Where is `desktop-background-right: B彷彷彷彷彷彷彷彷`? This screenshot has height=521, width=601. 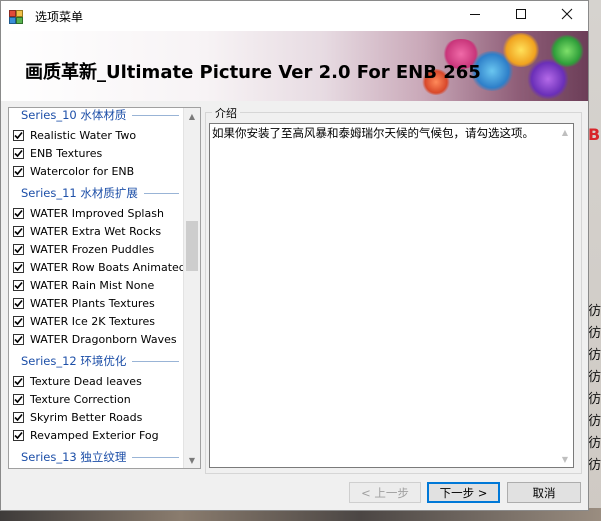
desktop-background-right: B彷彷彷彷彷彷彷彷 is located at coordinates (594, 260).